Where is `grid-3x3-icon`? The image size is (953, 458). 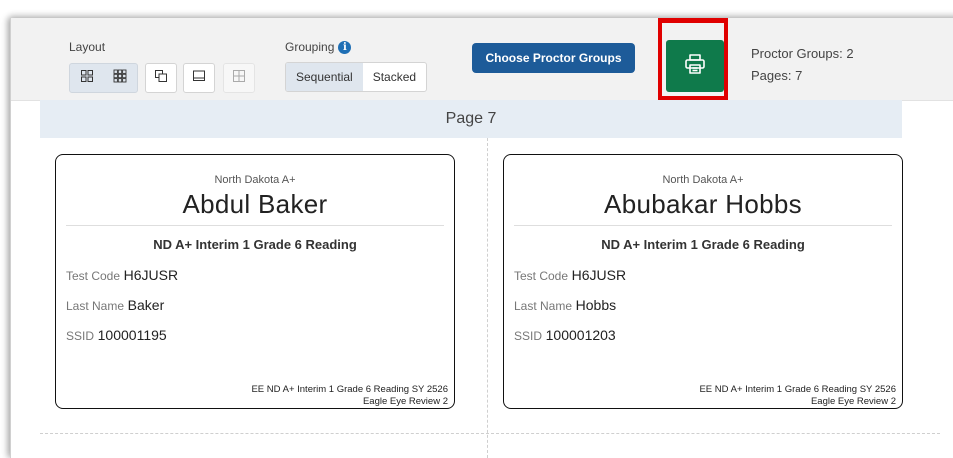 grid-3x3-icon is located at coordinates (120, 78).